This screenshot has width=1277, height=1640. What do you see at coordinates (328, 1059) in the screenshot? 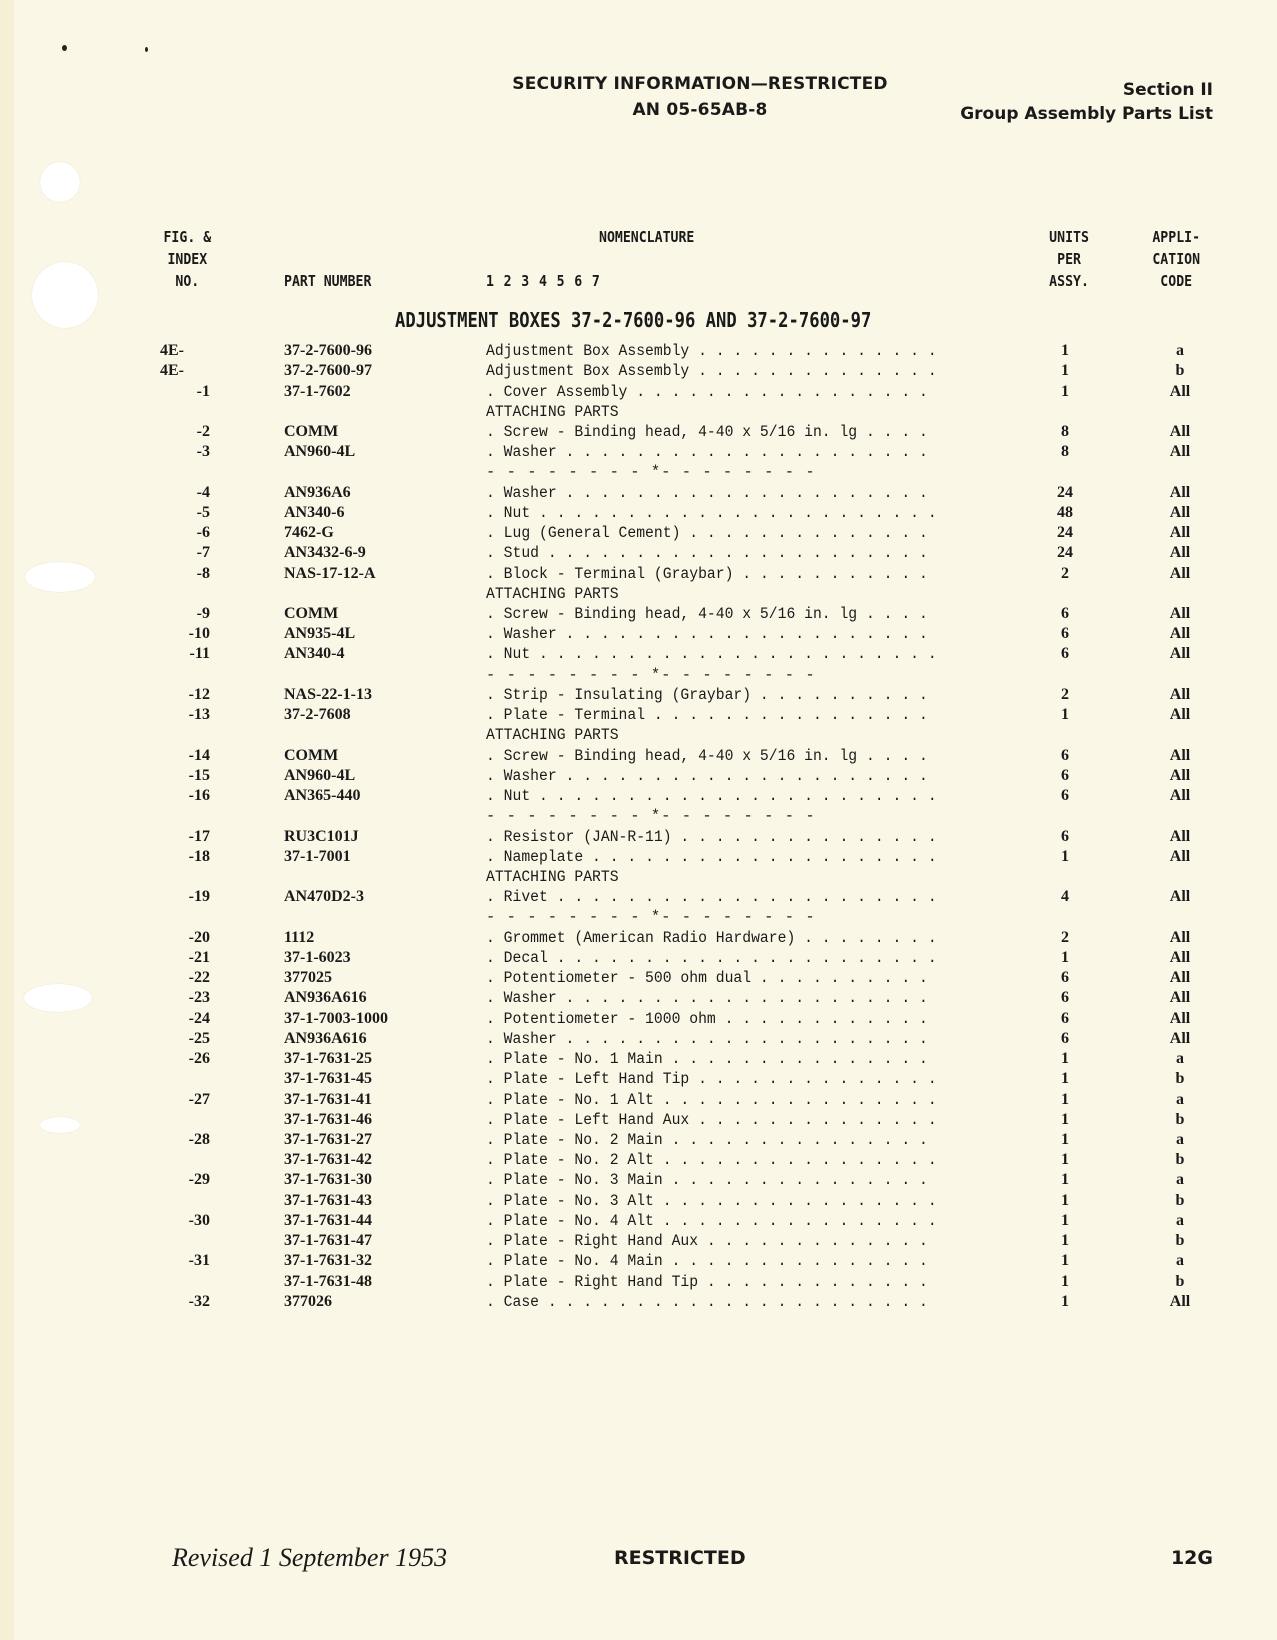
I see `part-number: 37-1-7631-25` at bounding box center [328, 1059].